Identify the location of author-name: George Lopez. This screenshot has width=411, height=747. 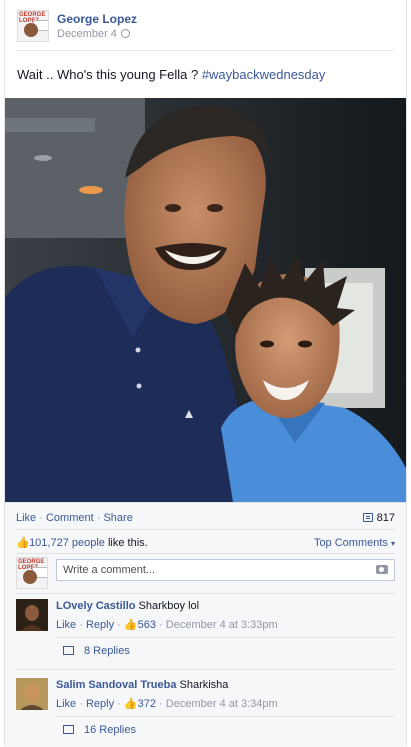
(97, 19).